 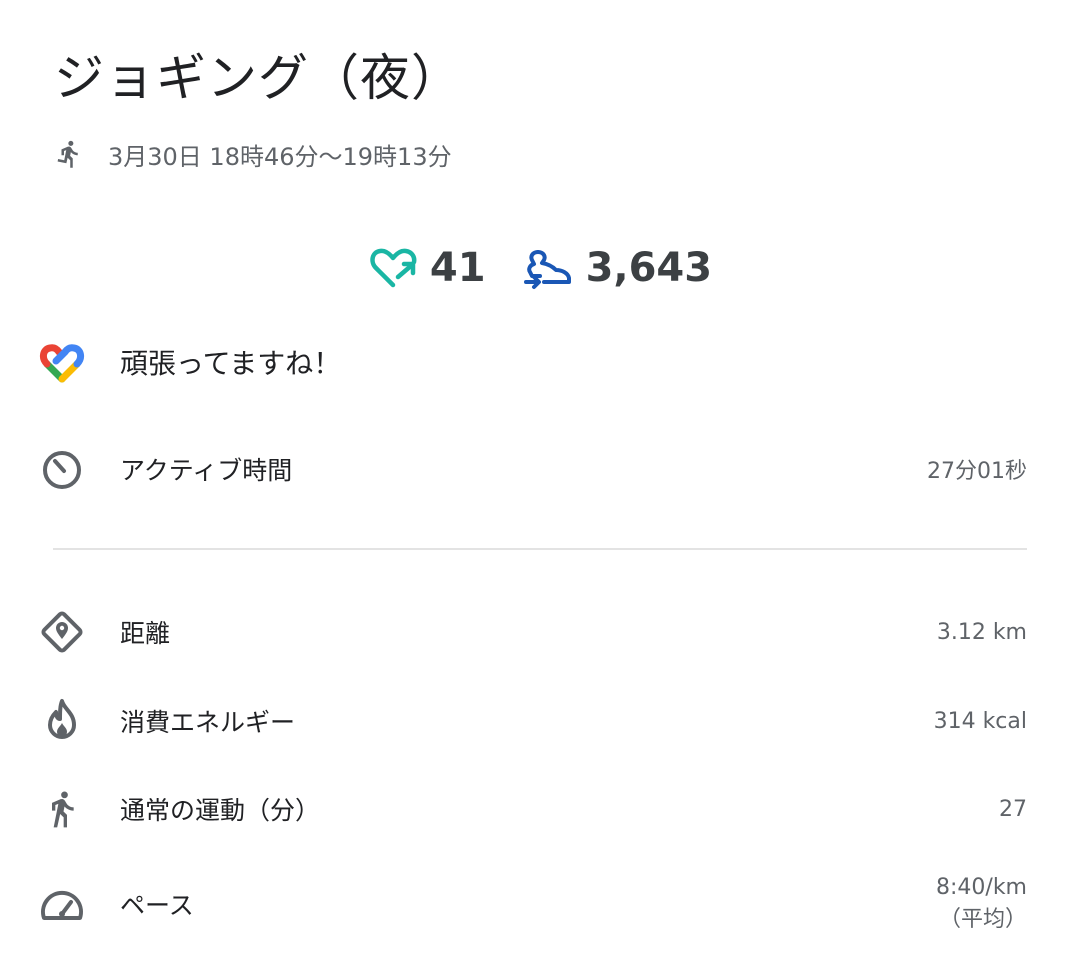 What do you see at coordinates (145, 633) in the screenshot?
I see `distance-label: 距離` at bounding box center [145, 633].